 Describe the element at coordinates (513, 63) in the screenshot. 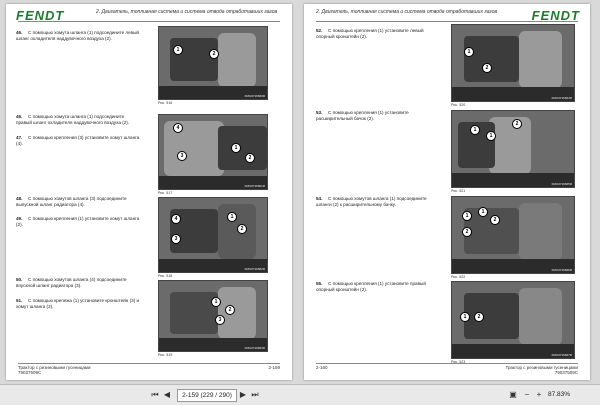

I see `figure-image: 1 2 FMU0716664R` at that location.